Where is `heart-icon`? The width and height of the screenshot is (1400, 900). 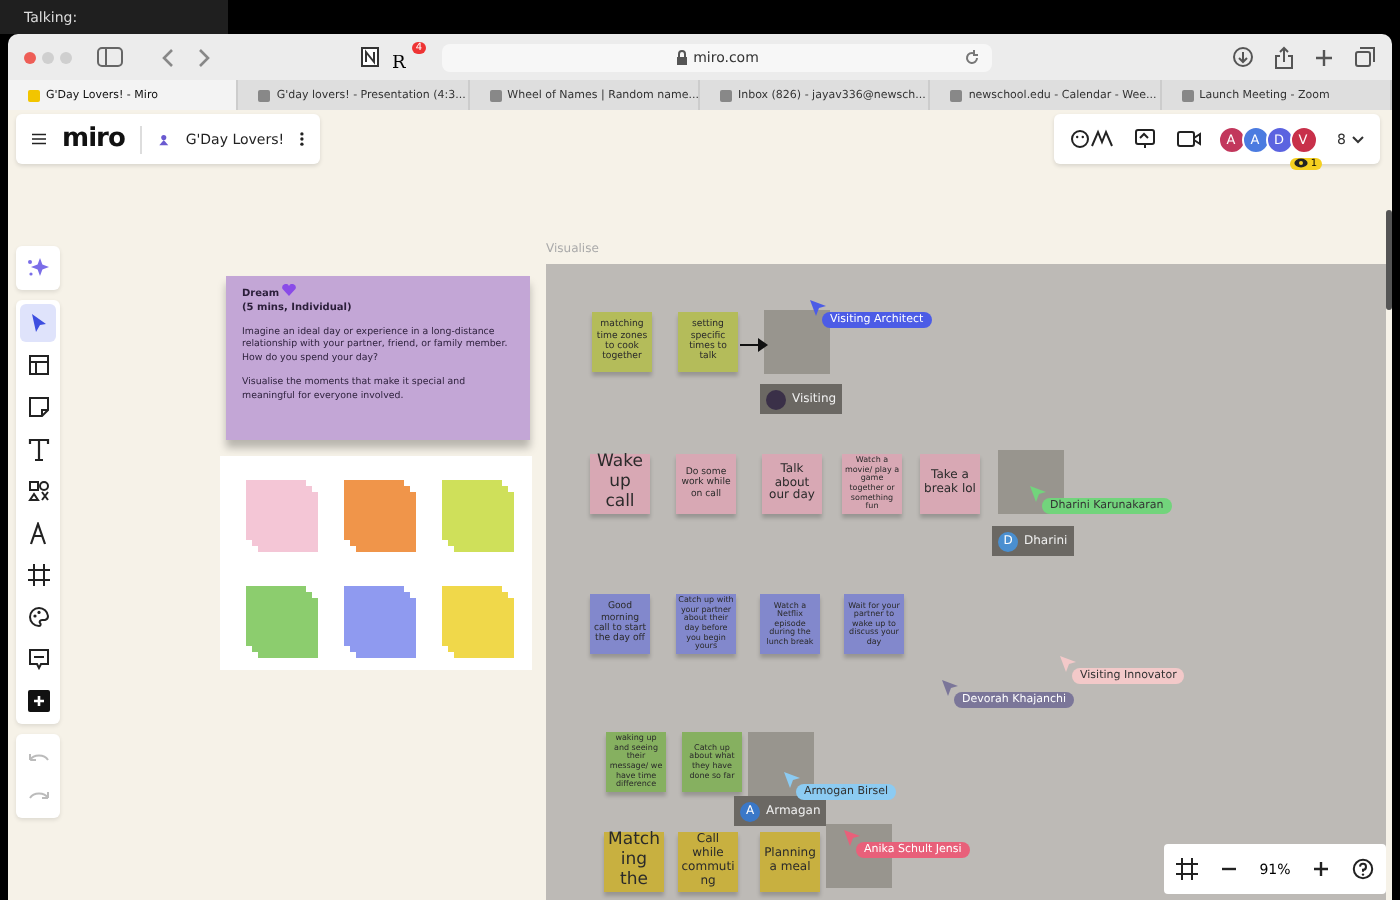 heart-icon is located at coordinates (289, 290).